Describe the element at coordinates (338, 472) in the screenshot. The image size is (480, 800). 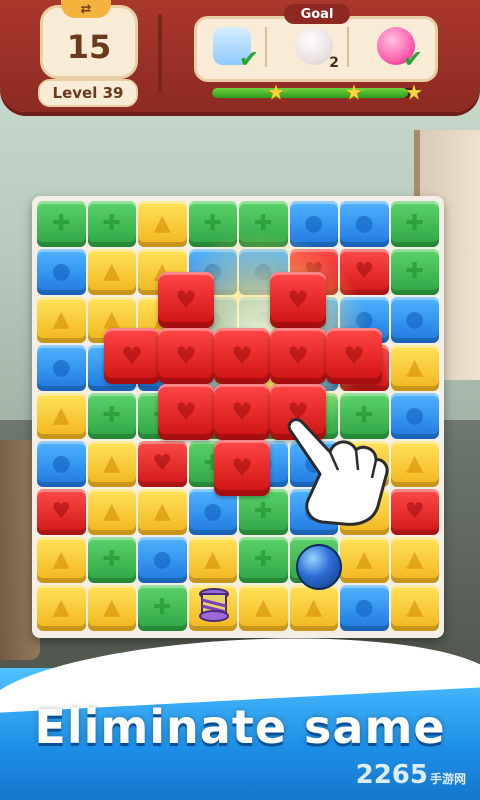
I see `hand-pointer-icon` at that location.